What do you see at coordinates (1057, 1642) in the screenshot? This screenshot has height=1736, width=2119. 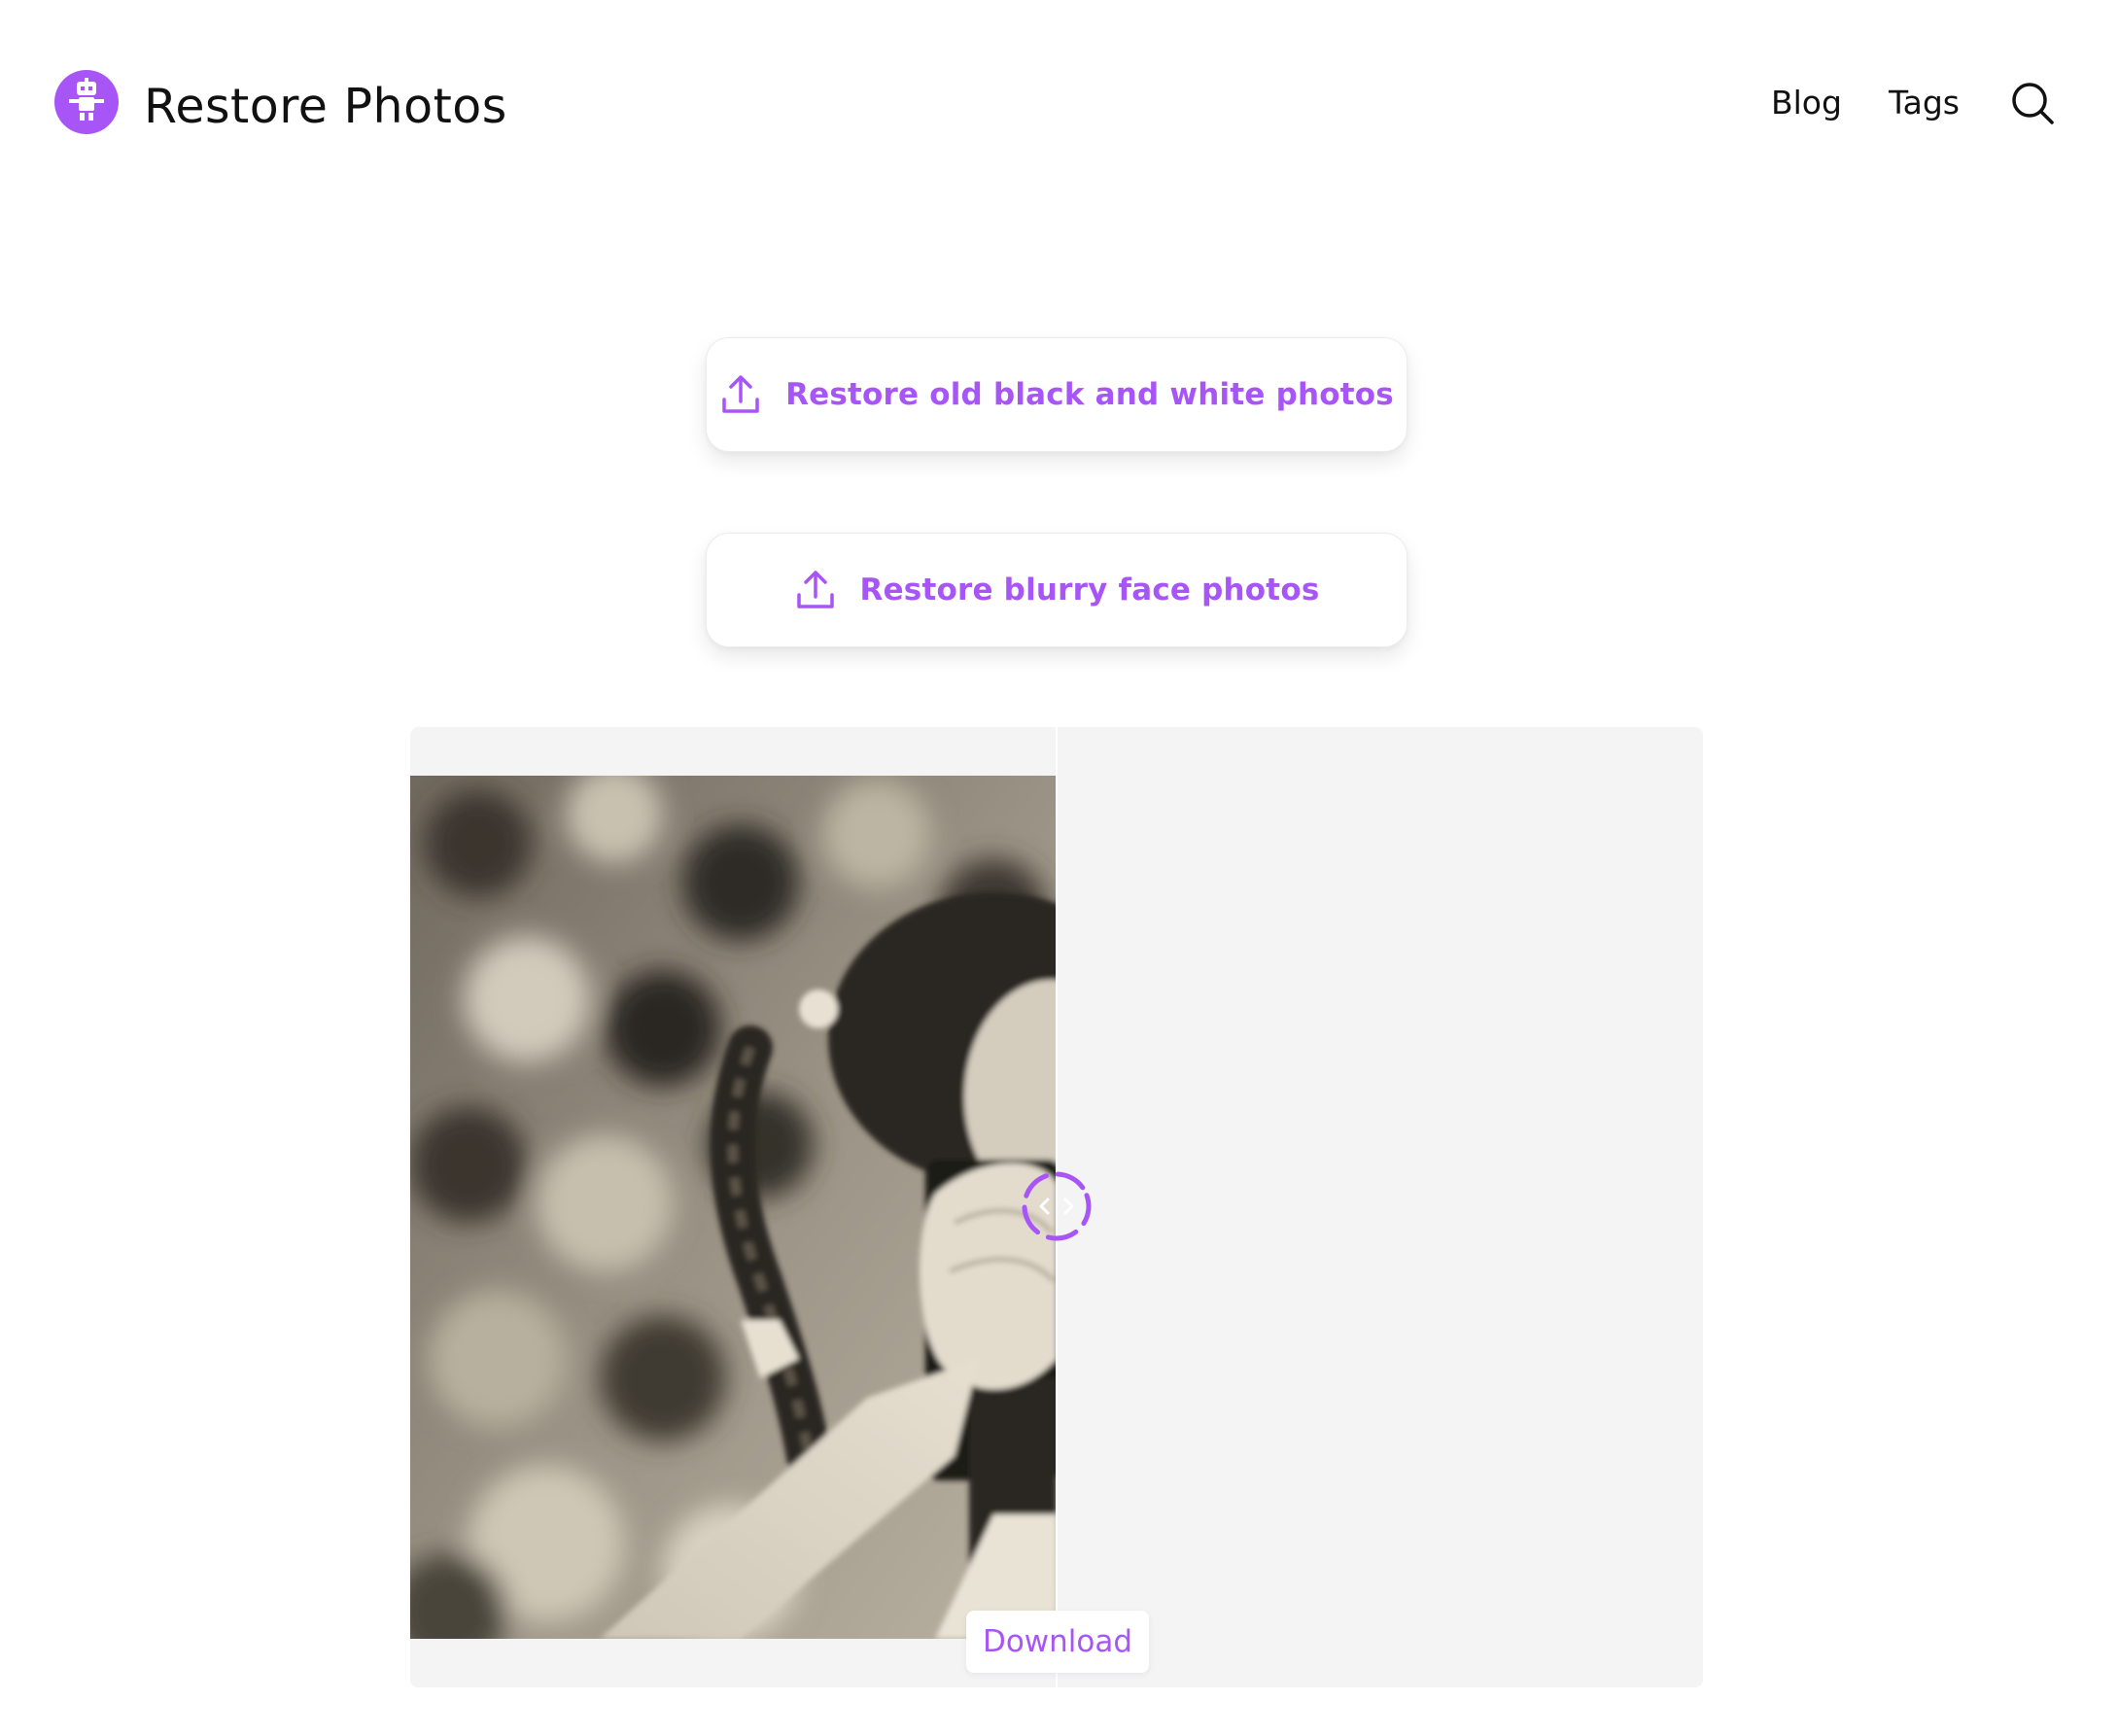 I see `download-button: Download` at bounding box center [1057, 1642].